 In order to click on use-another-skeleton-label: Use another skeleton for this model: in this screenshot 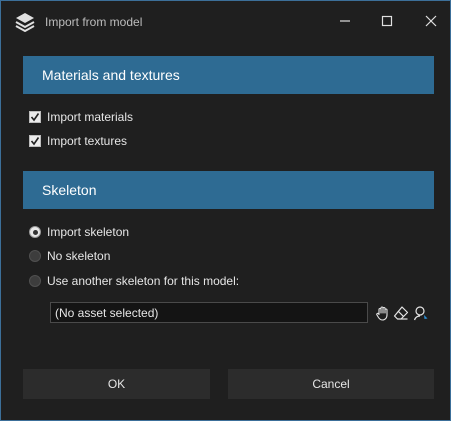, I will do `click(143, 281)`.